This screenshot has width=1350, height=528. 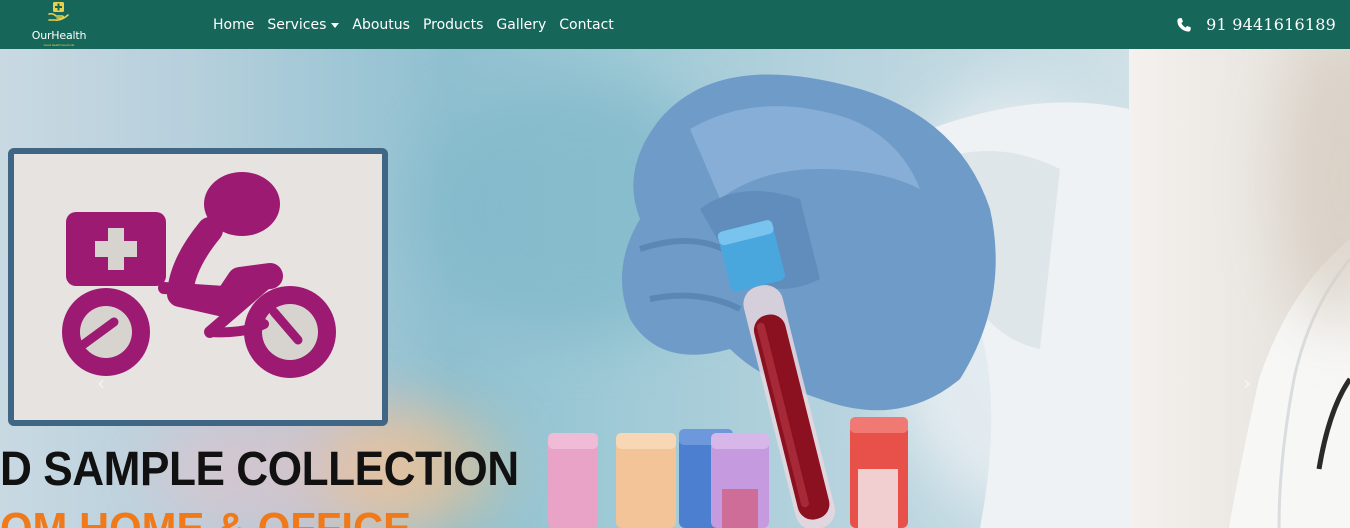 I want to click on carousel-next-button: ›, so click(x=1247, y=383).